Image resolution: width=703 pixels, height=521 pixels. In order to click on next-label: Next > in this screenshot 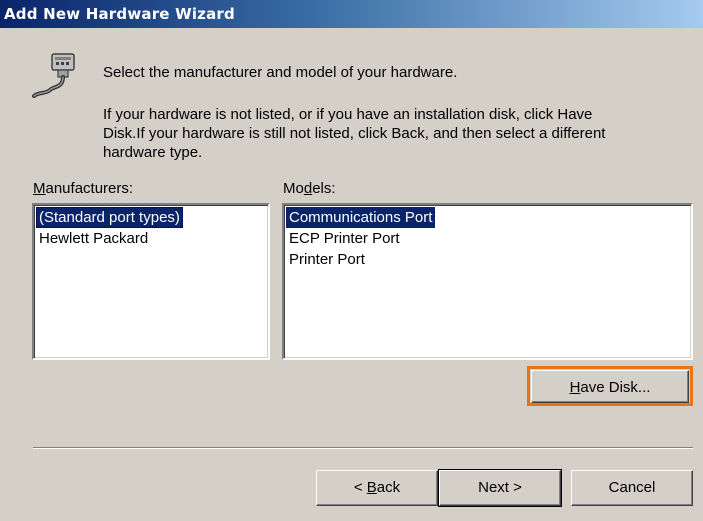, I will do `click(500, 487)`.